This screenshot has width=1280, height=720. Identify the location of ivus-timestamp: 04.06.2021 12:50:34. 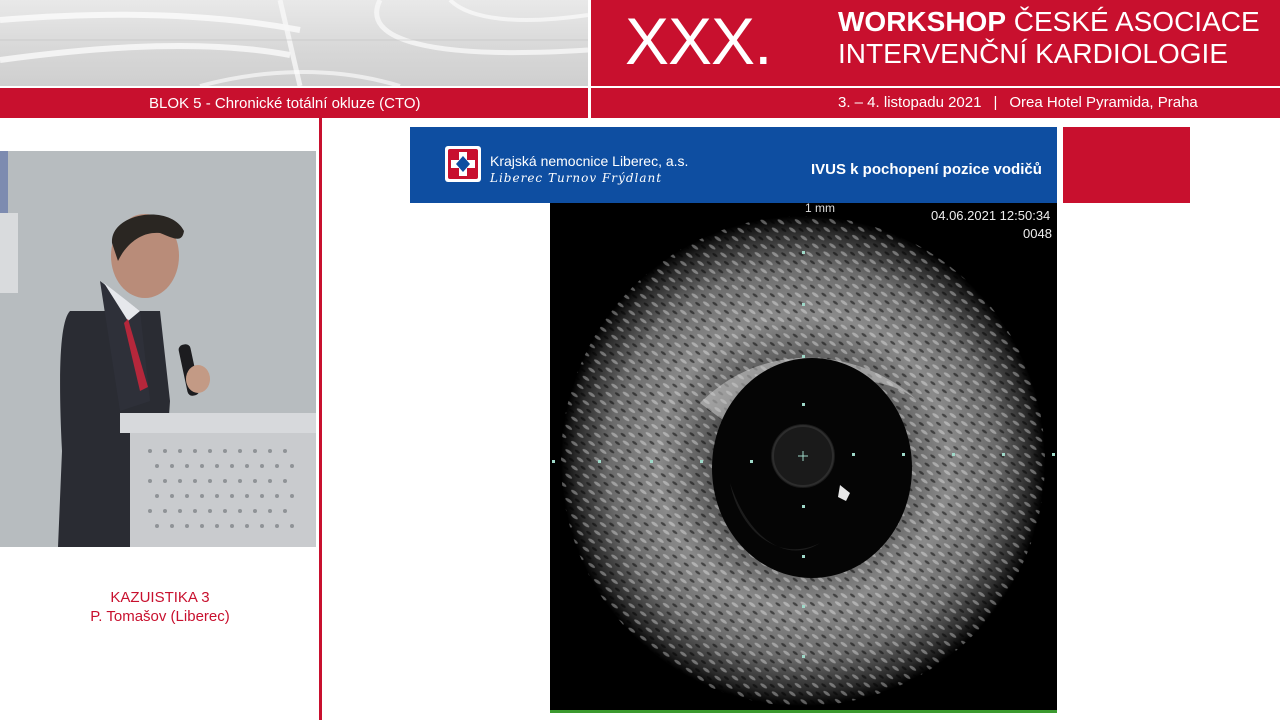
(991, 215).